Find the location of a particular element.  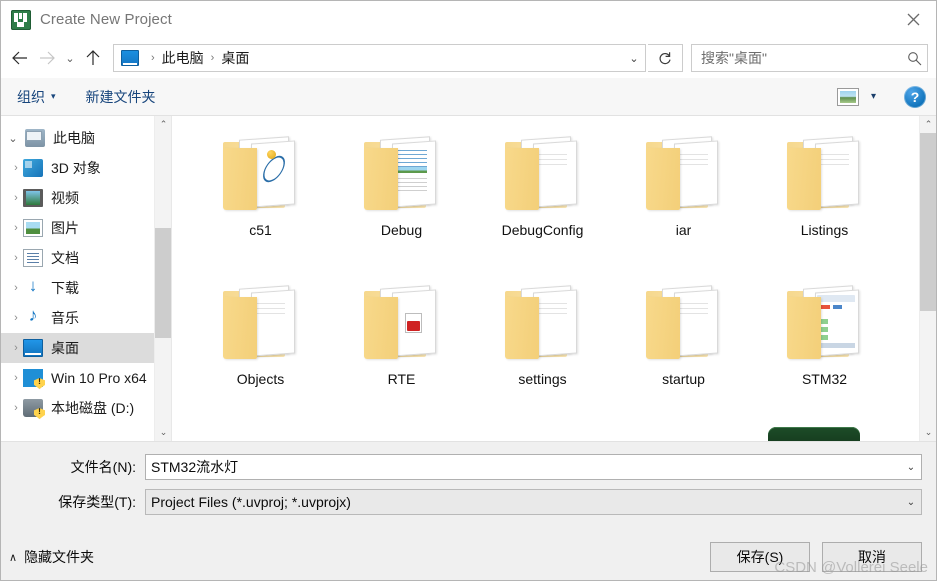

sidebar-item-8: › Win 10 Pro x64 is located at coordinates (86, 378).